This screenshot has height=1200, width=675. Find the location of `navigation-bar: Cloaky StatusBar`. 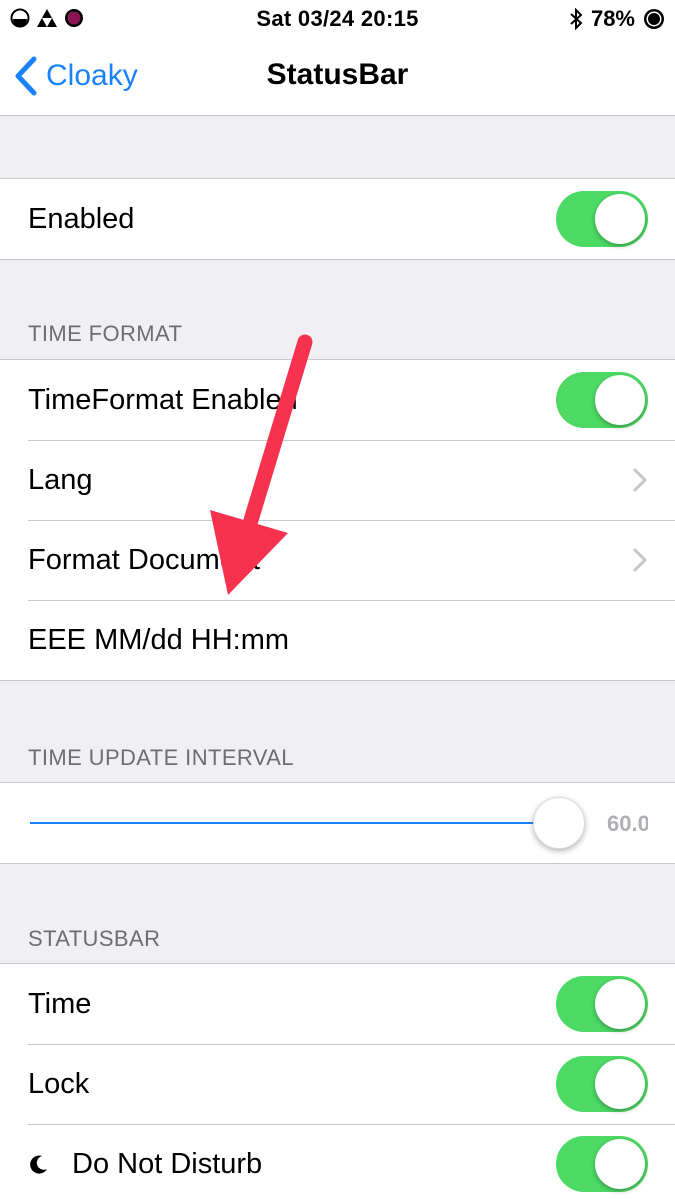

navigation-bar: Cloaky StatusBar is located at coordinates (337, 77).